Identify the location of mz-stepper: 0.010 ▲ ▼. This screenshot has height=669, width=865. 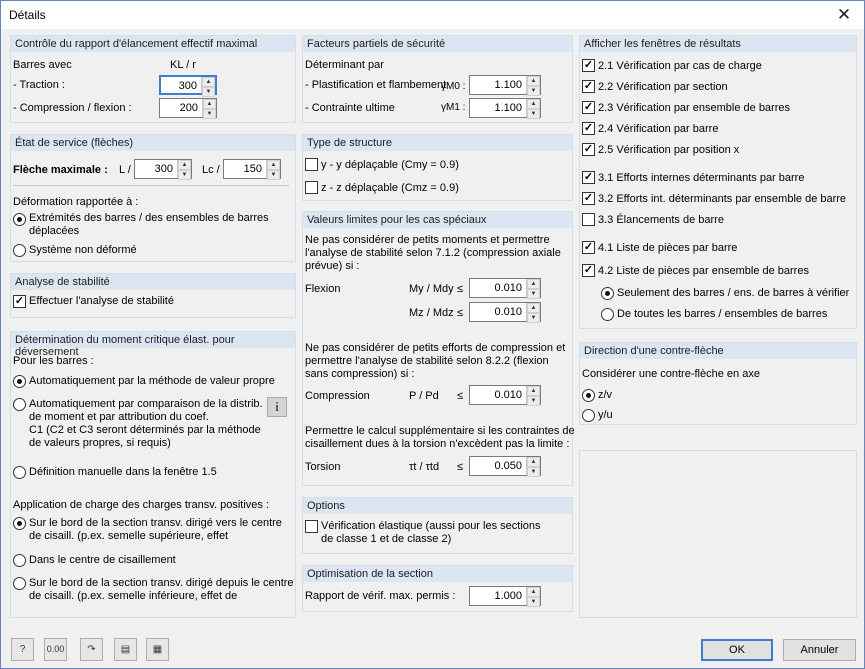
(505, 312).